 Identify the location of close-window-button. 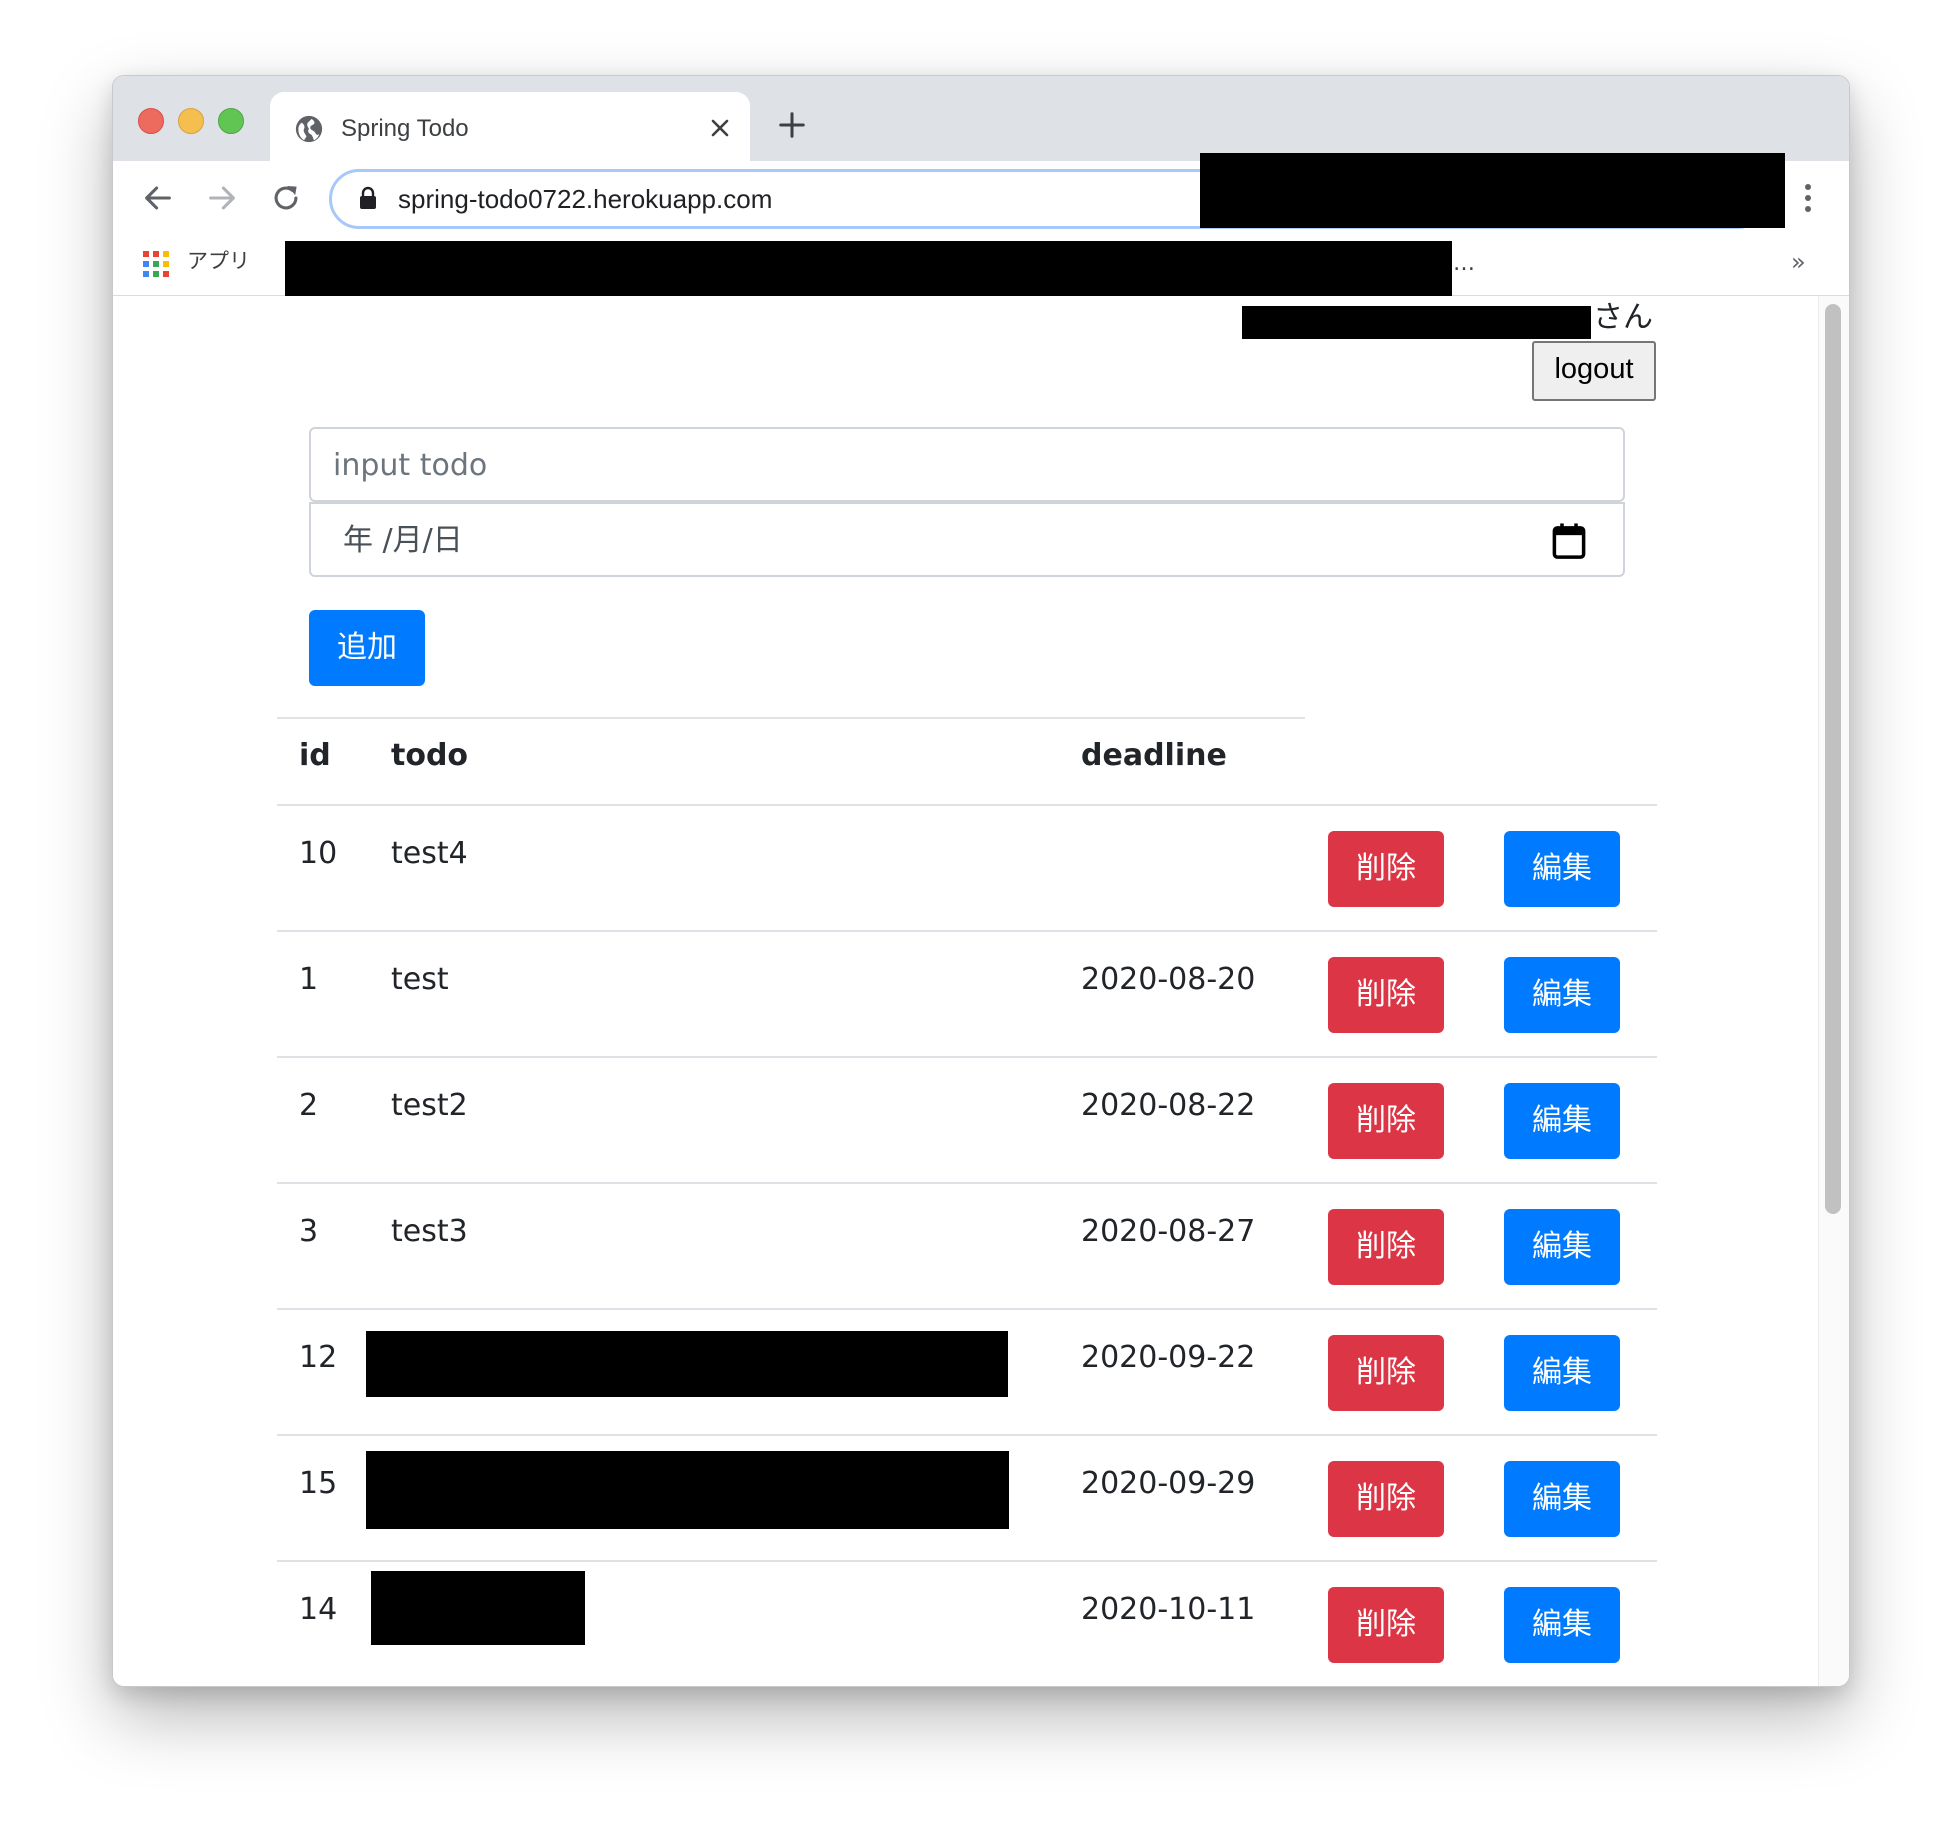
(151, 121).